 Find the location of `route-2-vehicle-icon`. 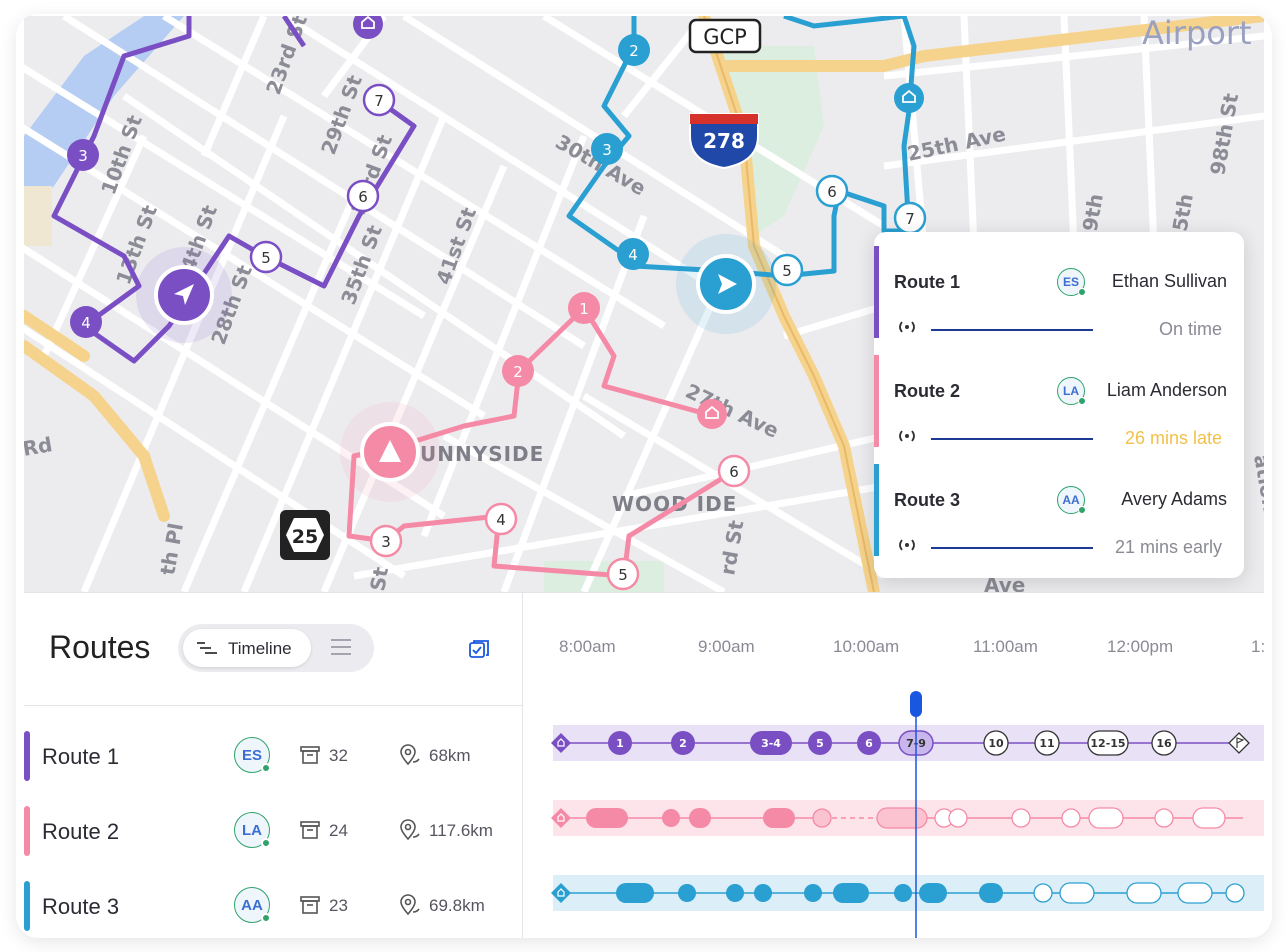

route-2-vehicle-icon is located at coordinates (390, 452).